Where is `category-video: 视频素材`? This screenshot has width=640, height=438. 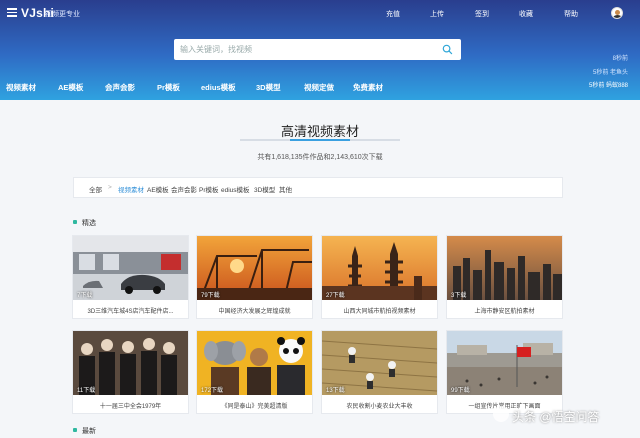 category-video: 视频素材 is located at coordinates (21, 87).